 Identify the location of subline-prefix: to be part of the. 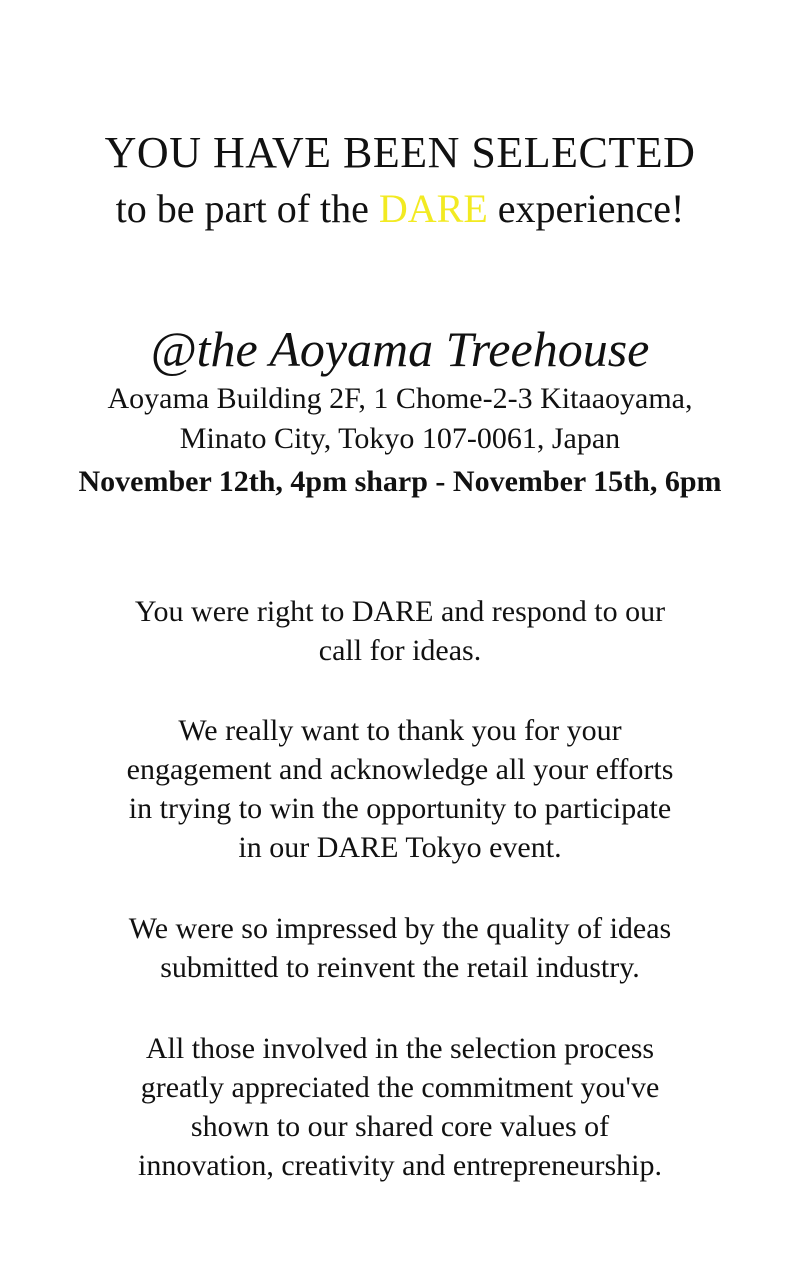
(247, 208).